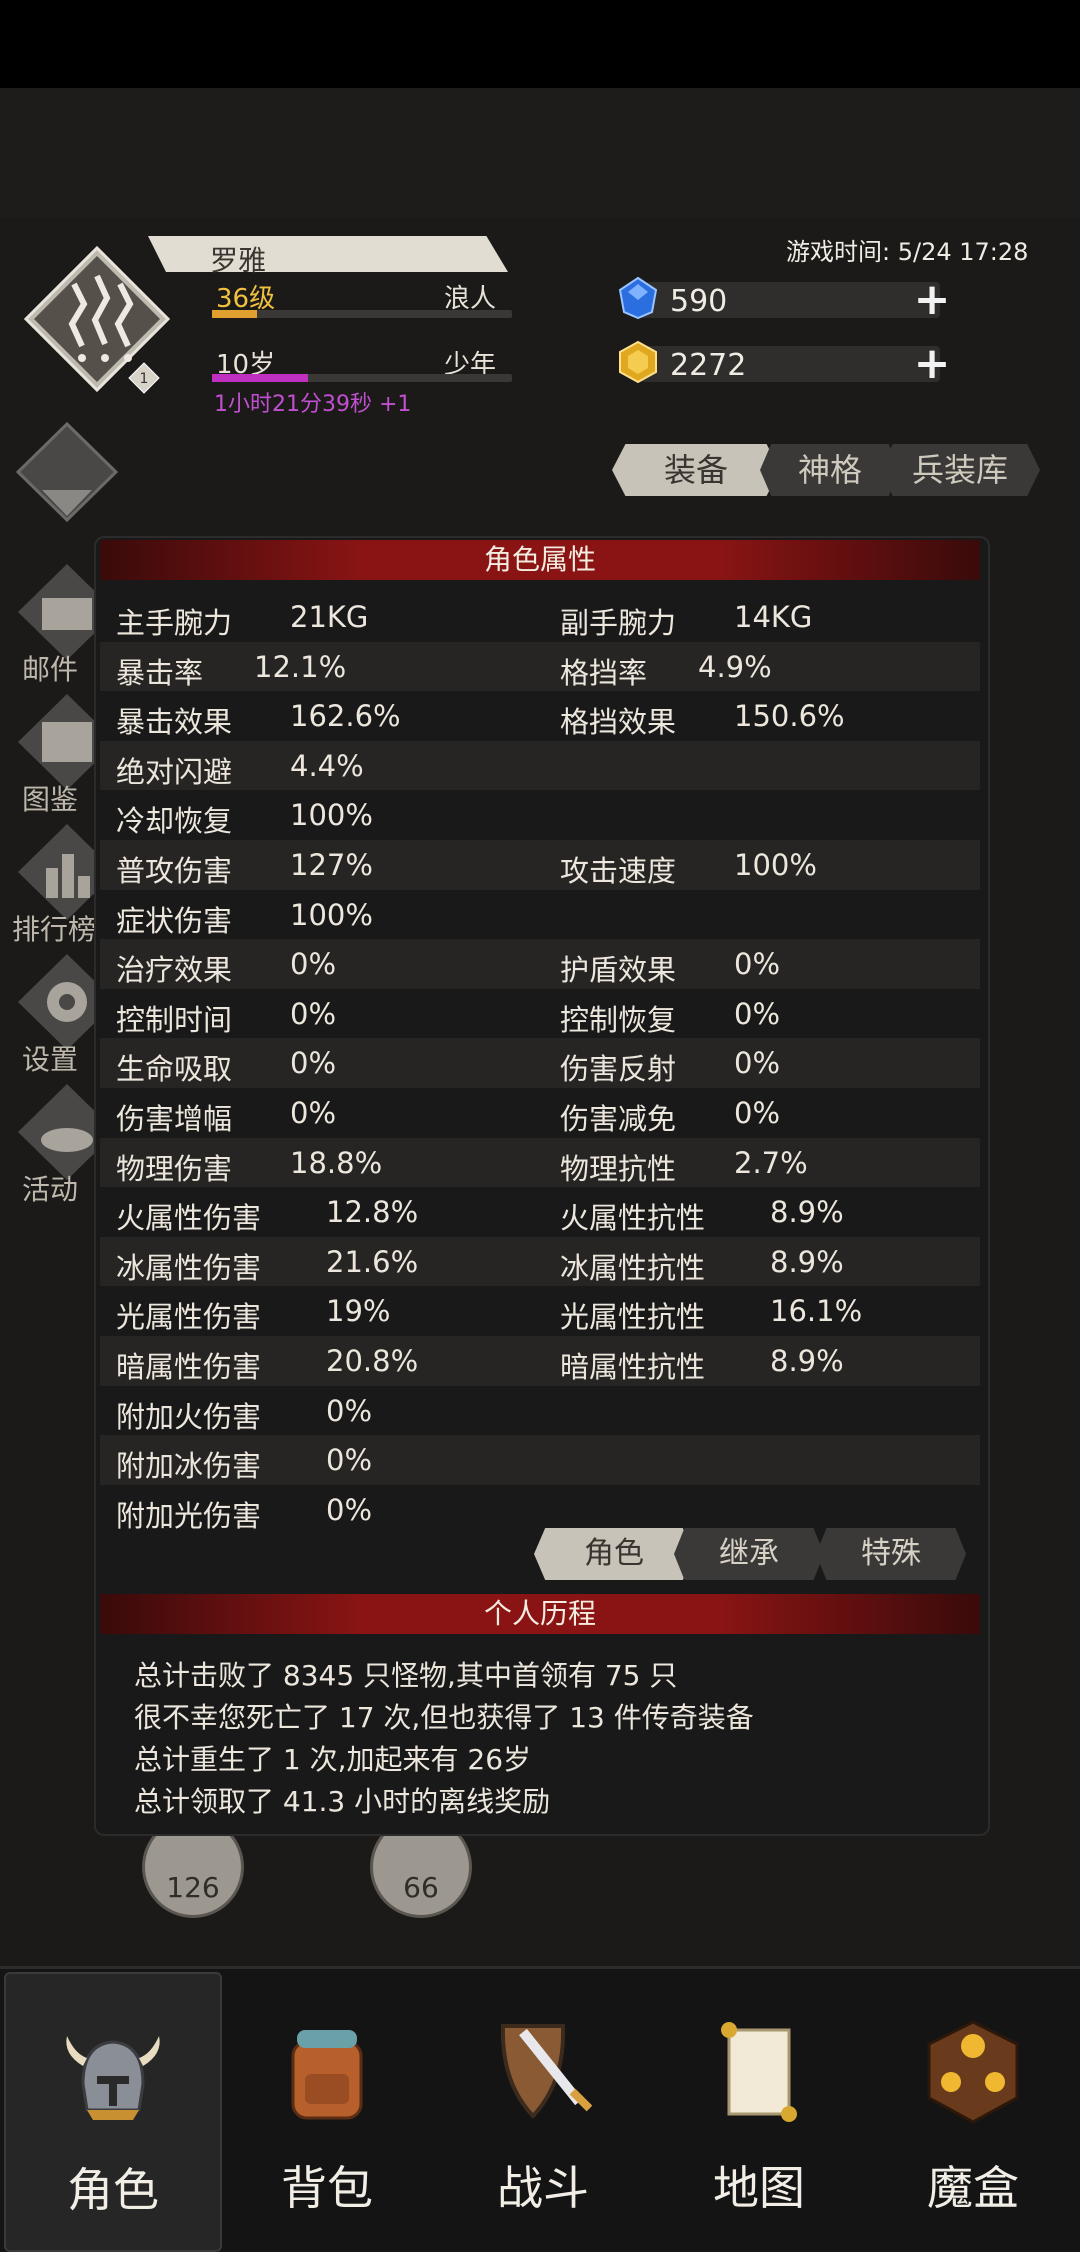 The width and height of the screenshot is (1080, 2252). Describe the element at coordinates (193, 1887) in the screenshot. I see `stat-dial-value: 126` at that location.